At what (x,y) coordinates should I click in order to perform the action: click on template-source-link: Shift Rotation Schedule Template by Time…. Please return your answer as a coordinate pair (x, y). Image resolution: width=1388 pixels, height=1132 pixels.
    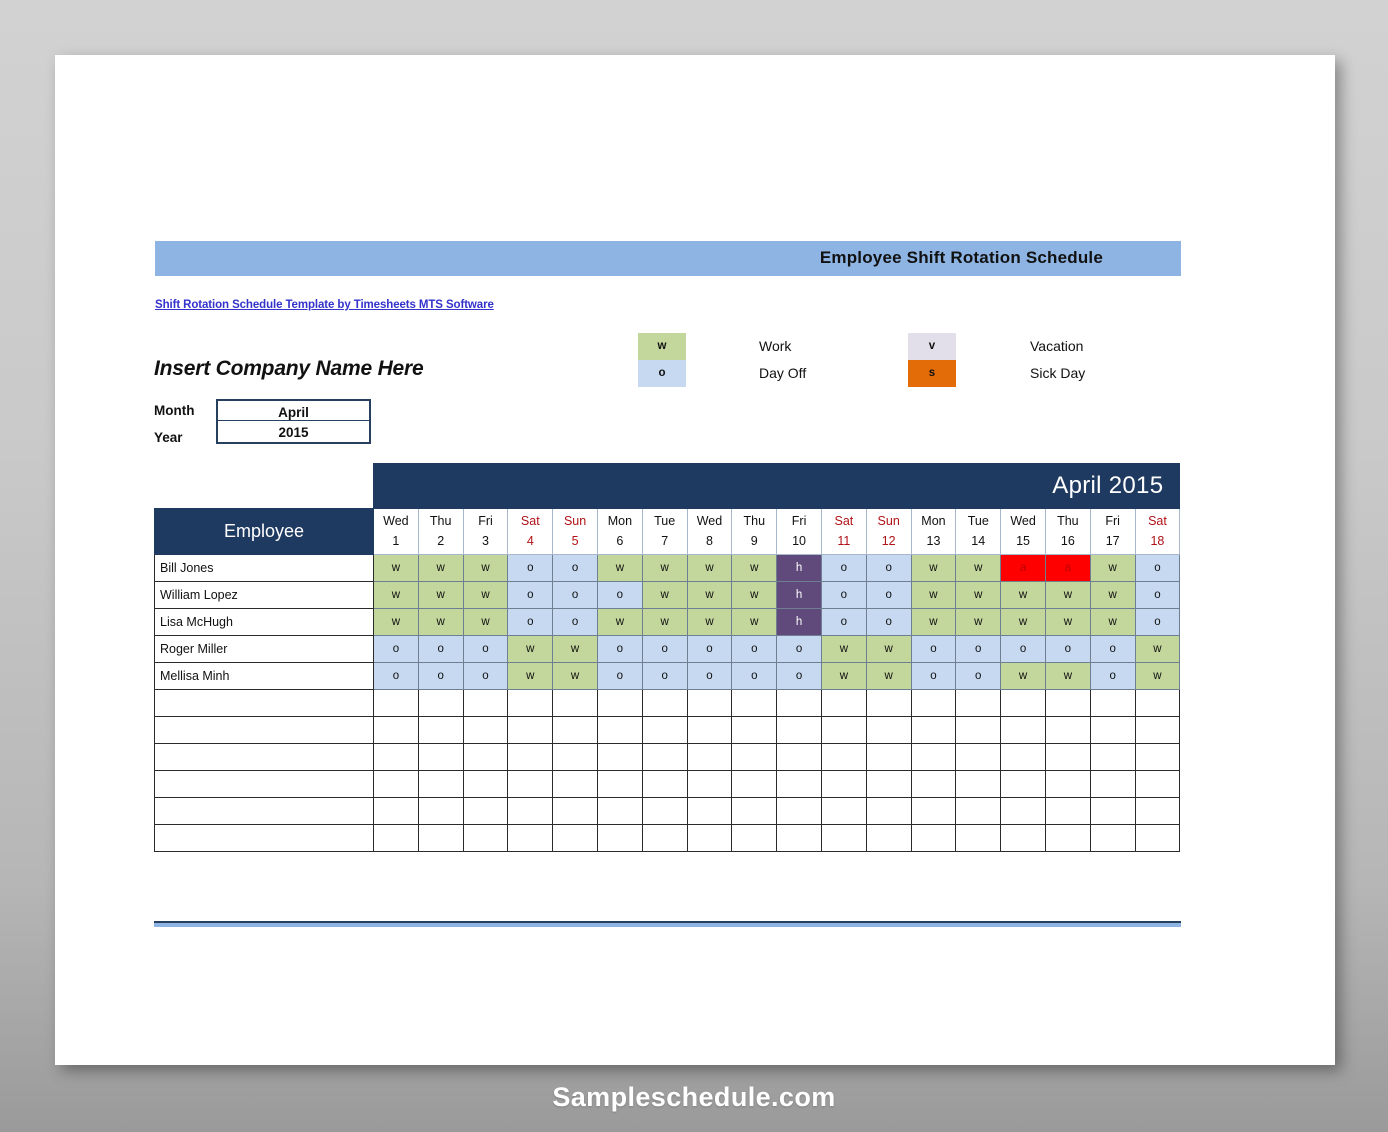
    Looking at the image, I should click on (324, 305).